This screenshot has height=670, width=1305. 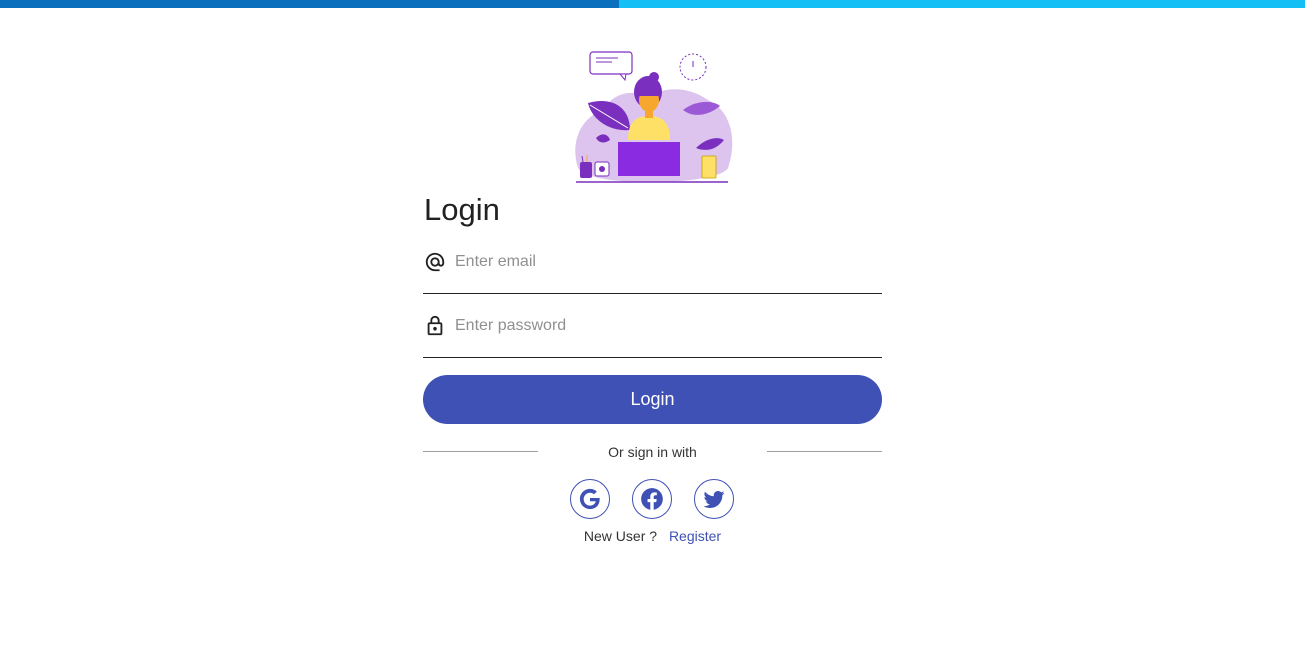 I want to click on password-field, so click(x=652, y=334).